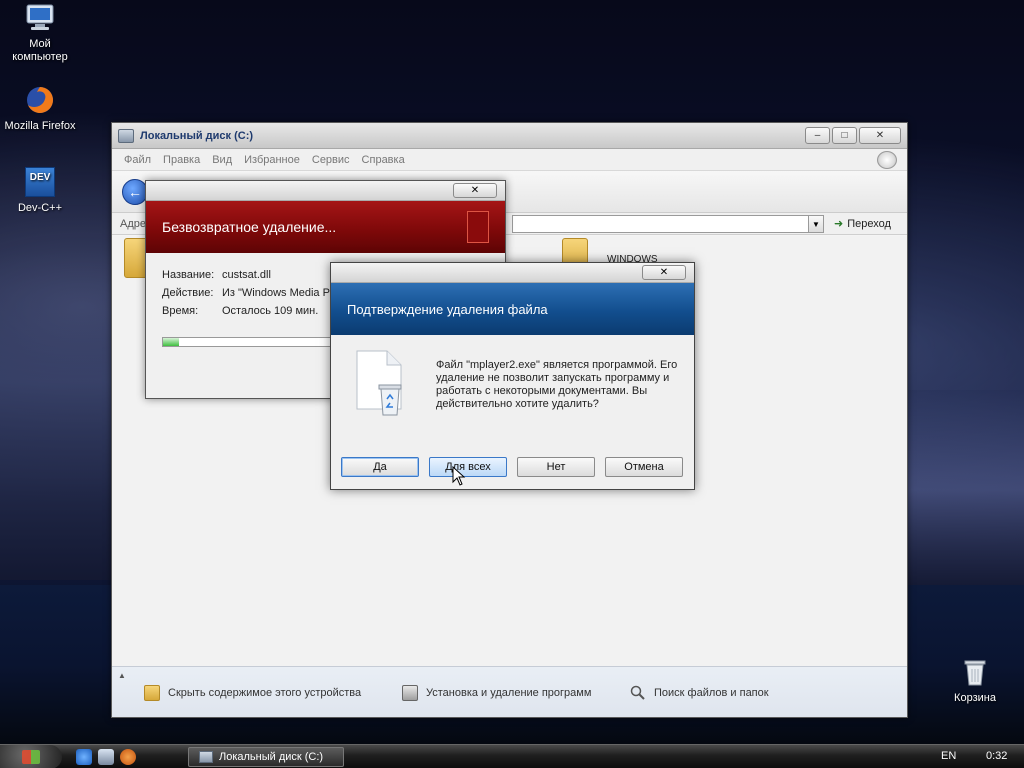  What do you see at coordinates (40, 44) in the screenshot?
I see `desktop-icon-label: Мой` at bounding box center [40, 44].